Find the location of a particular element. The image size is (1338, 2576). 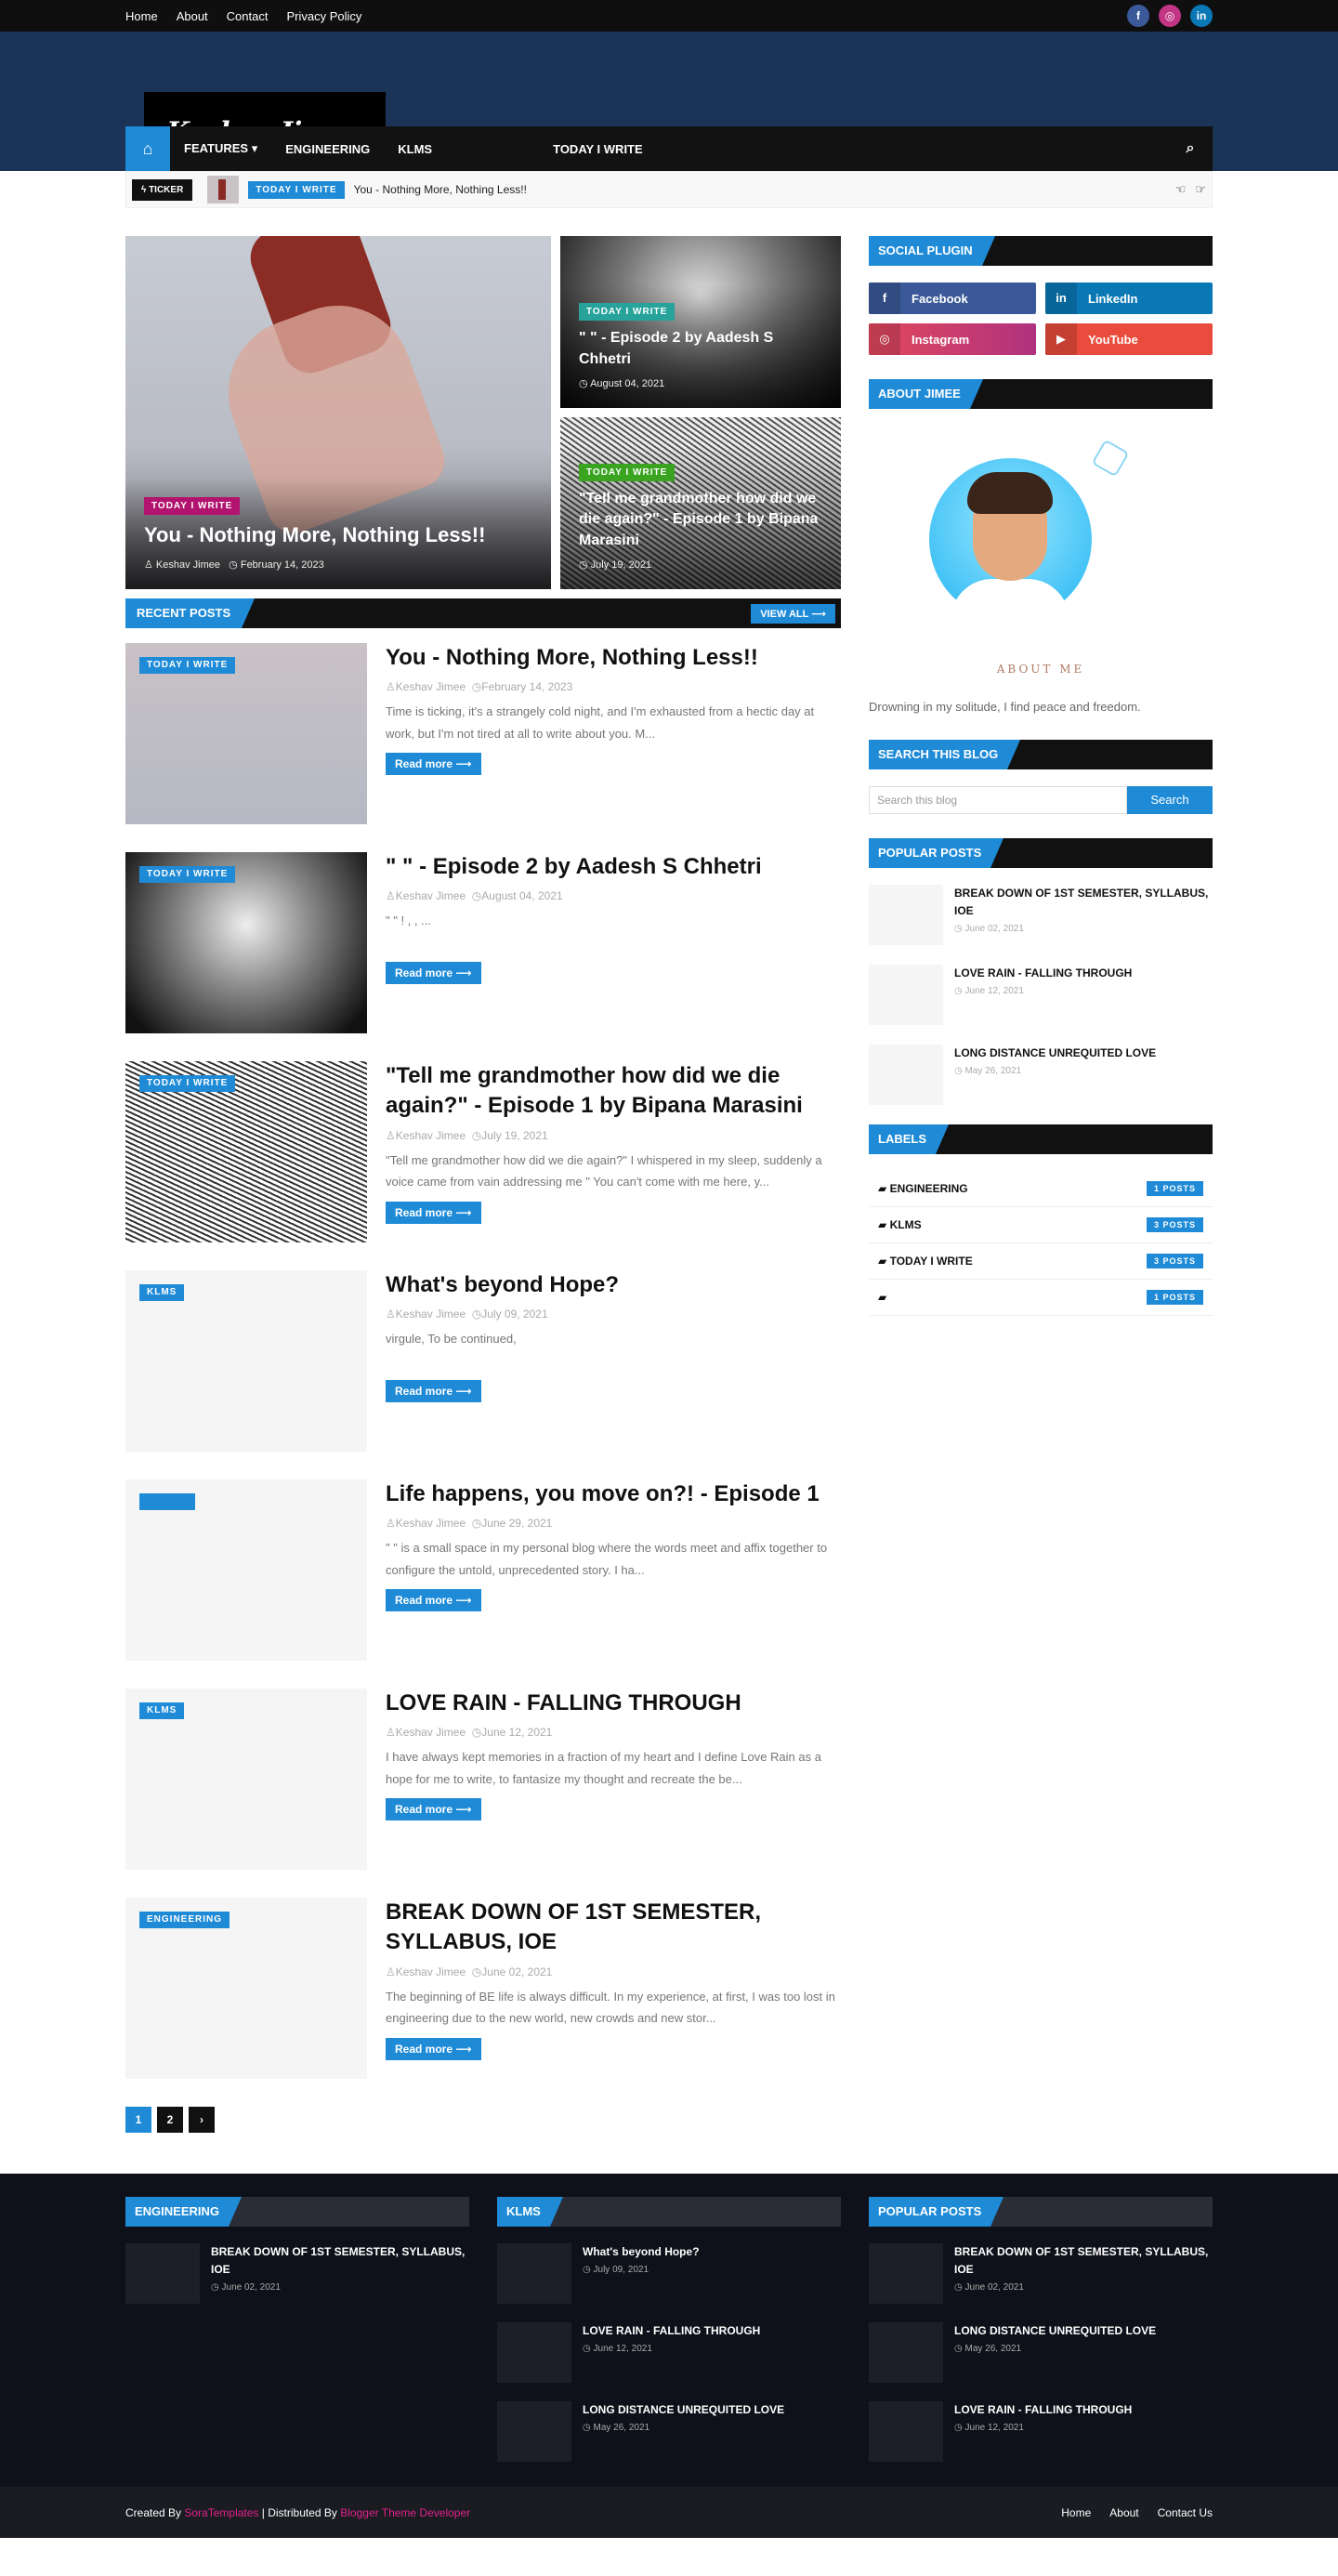

nav-features: FEATURES ▾ is located at coordinates (220, 148).